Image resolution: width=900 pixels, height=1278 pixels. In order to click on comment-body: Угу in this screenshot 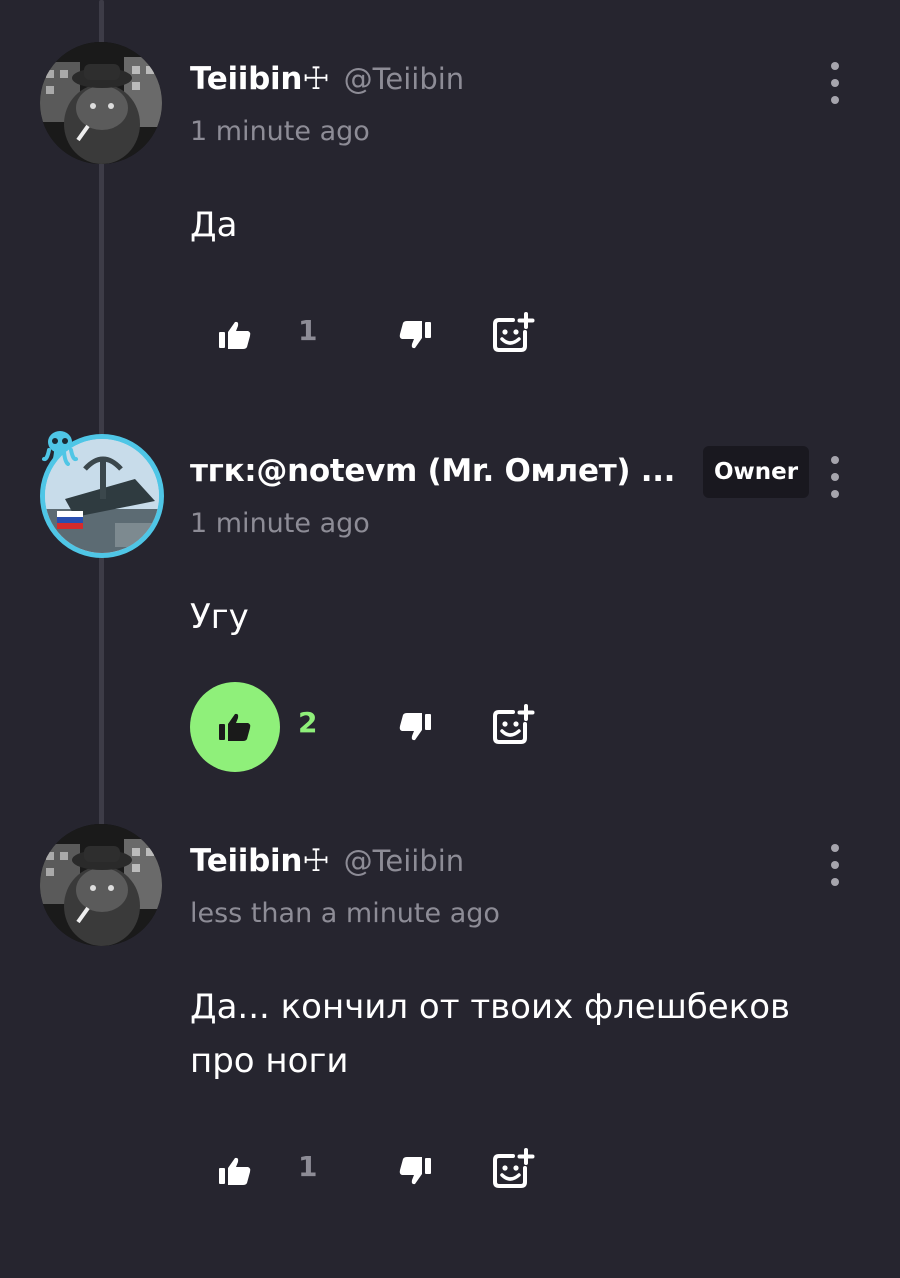, I will do `click(219, 617)`.